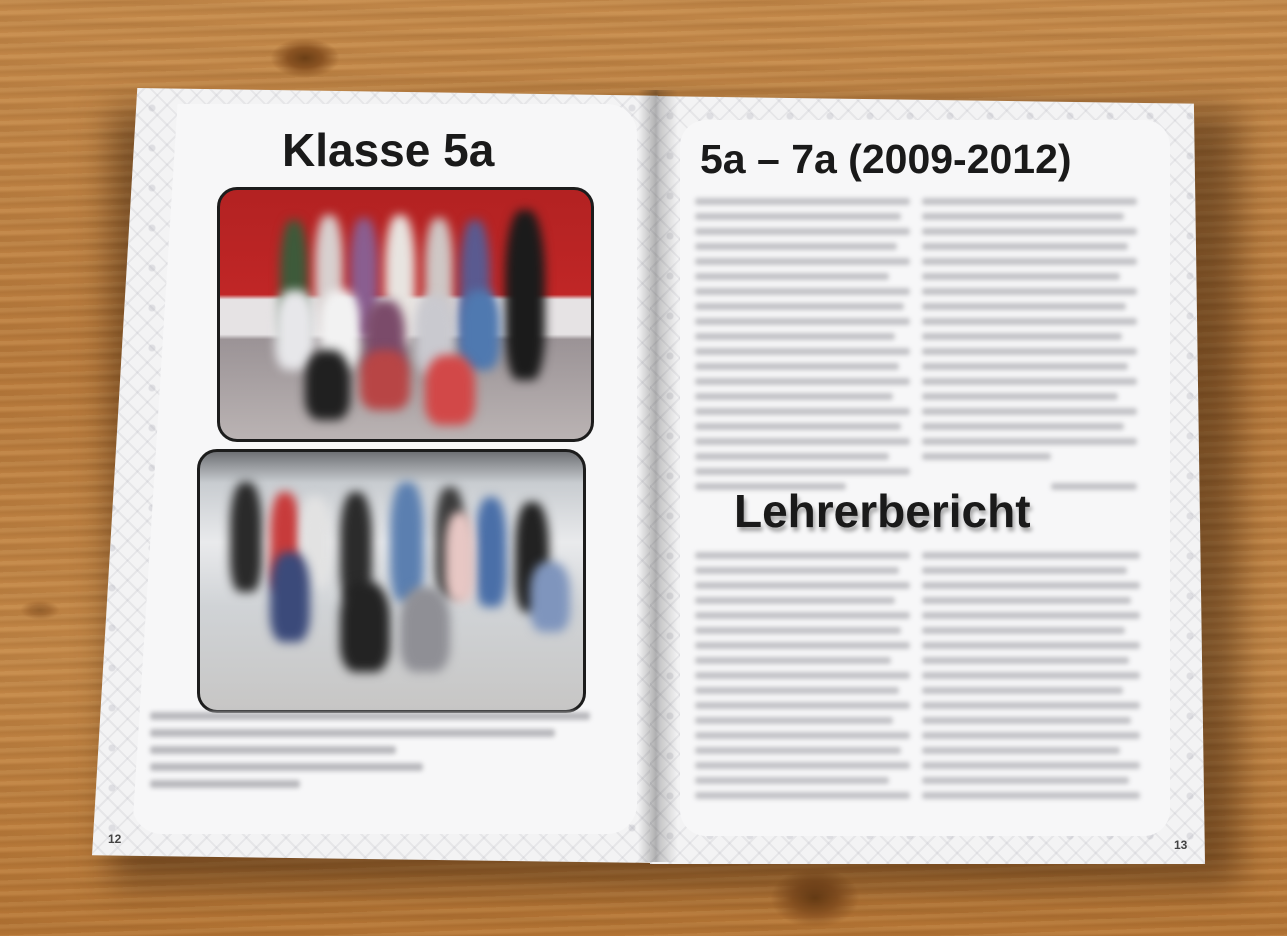 Image resolution: width=1287 pixels, height=936 pixels. What do you see at coordinates (391, 581) in the screenshot?
I see `class-photo-hall` at bounding box center [391, 581].